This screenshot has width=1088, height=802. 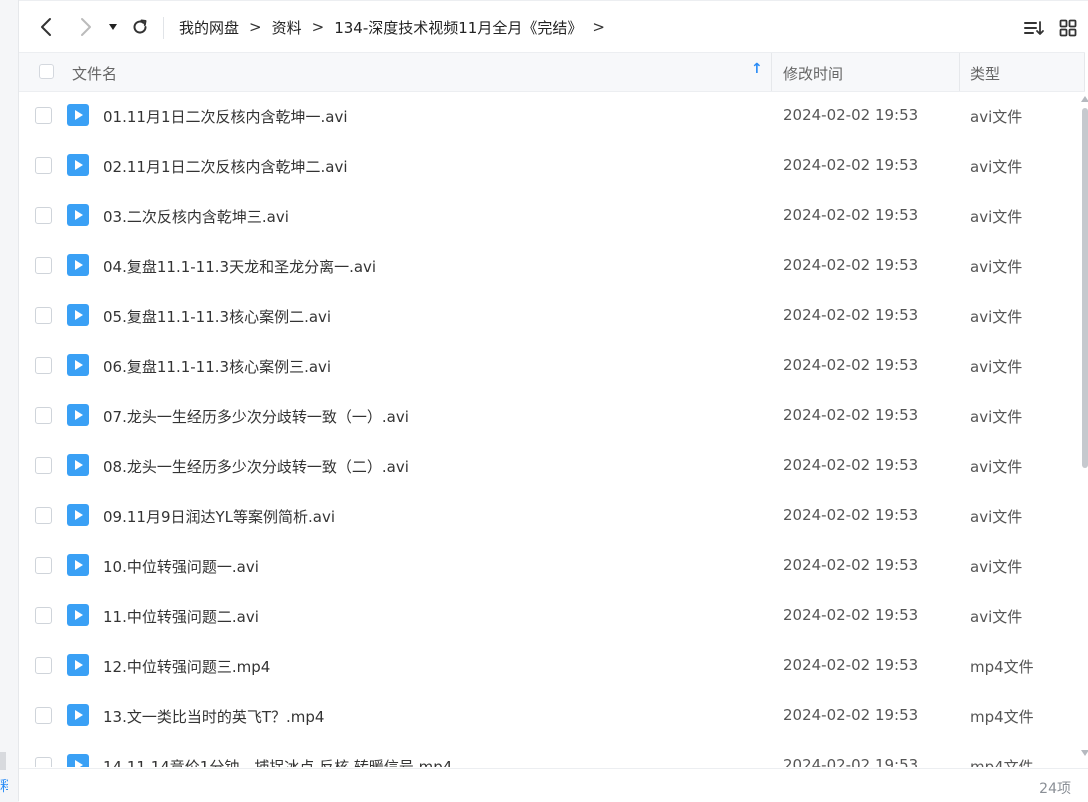 I want to click on sort-list-icon, so click(x=1034, y=28).